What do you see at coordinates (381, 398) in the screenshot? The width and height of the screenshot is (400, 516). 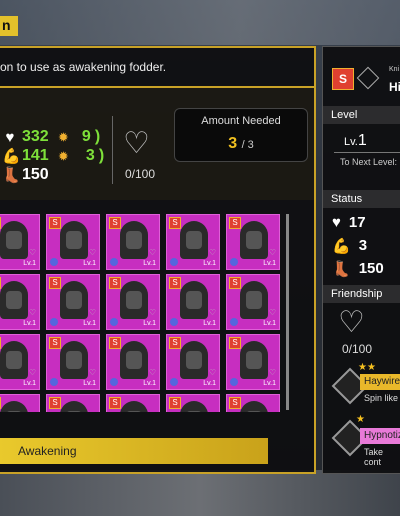 I see `skill-haywire-desc: Spin like` at bounding box center [381, 398].